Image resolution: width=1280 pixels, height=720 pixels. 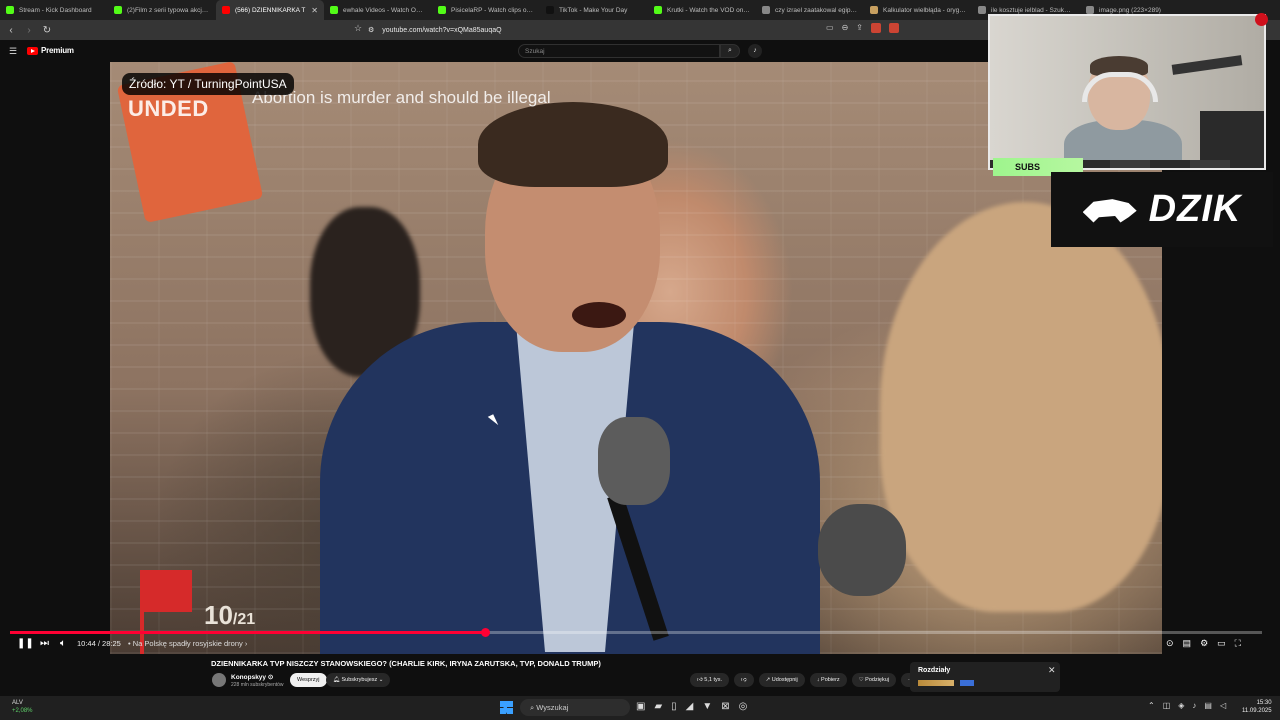 I want to click on tab-label: (2)Film z serii typowa akcja na, so click(x=168, y=10).